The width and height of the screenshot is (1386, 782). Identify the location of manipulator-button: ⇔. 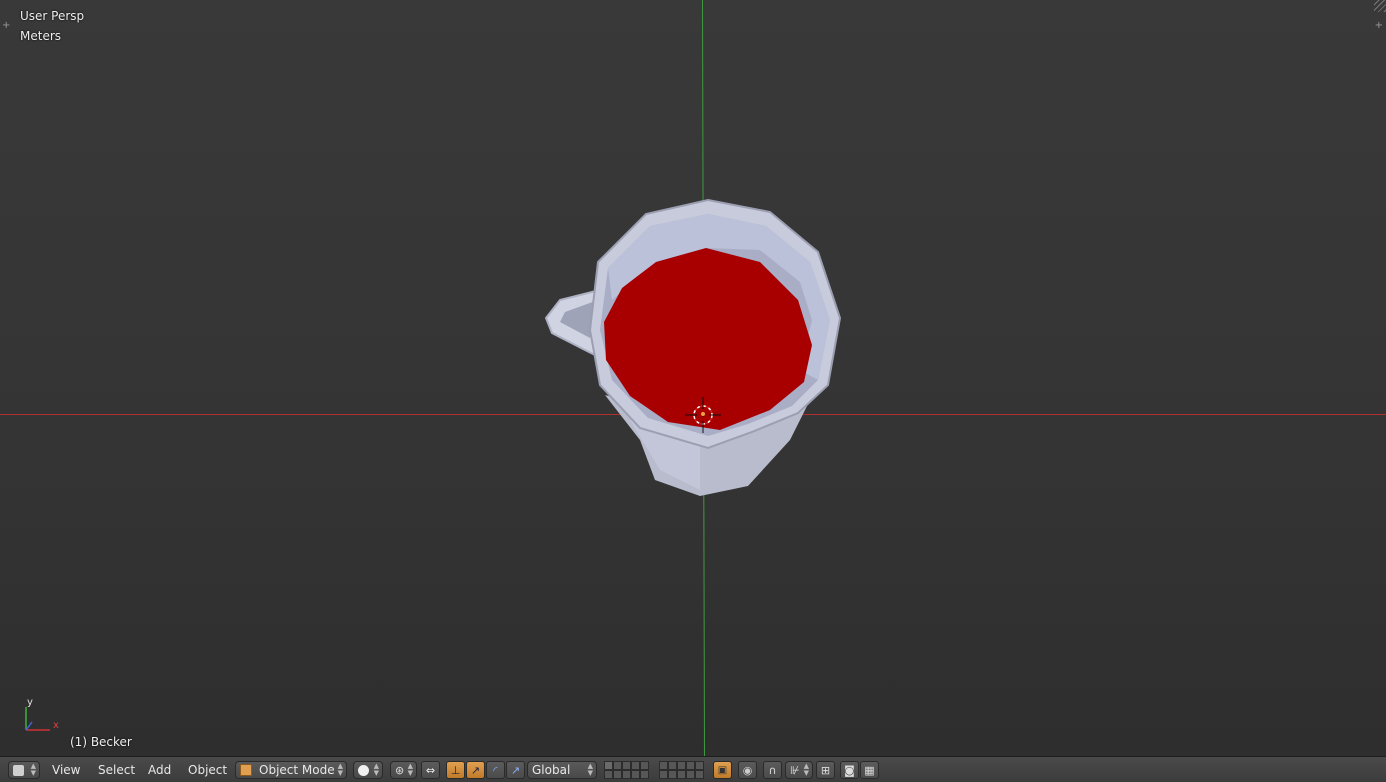
(430, 770).